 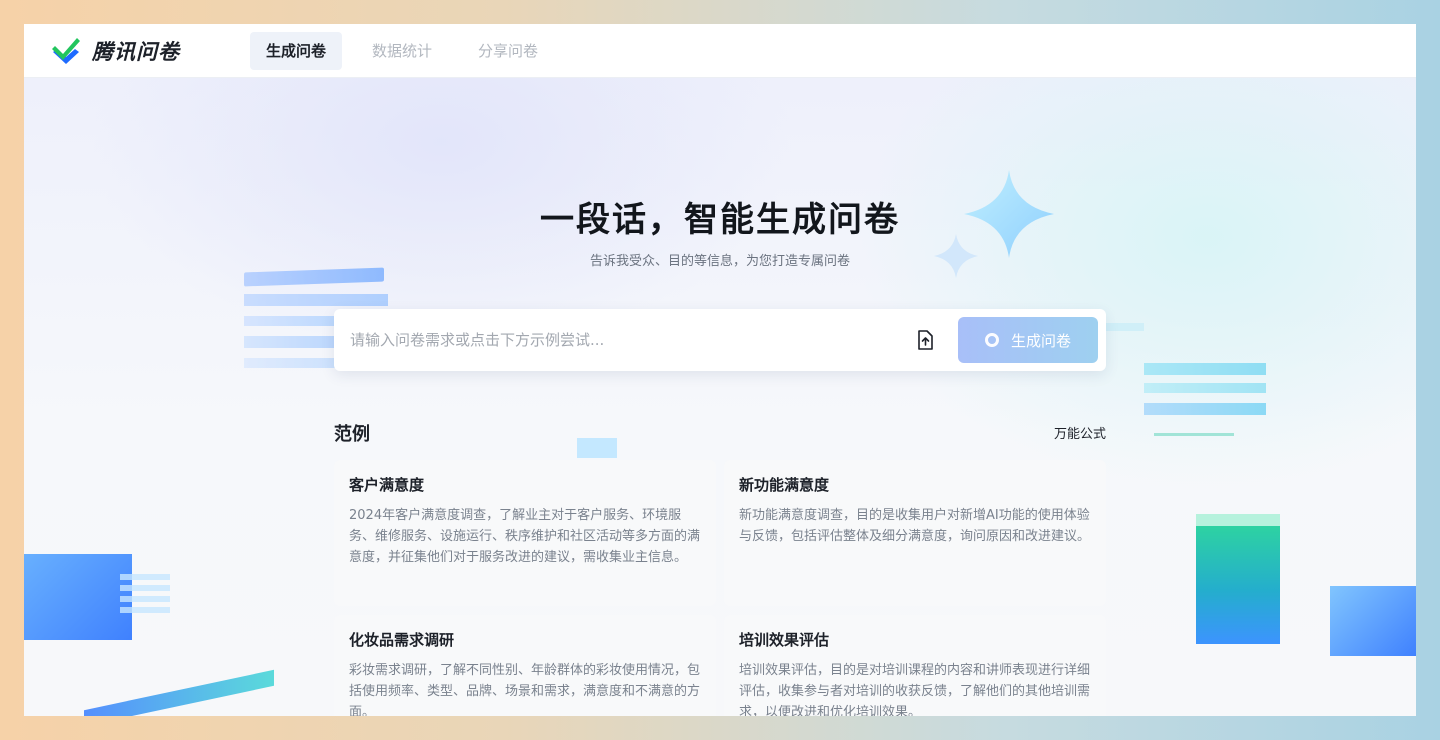 I want to click on example-card-title: 新功能满意度, so click(x=784, y=485).